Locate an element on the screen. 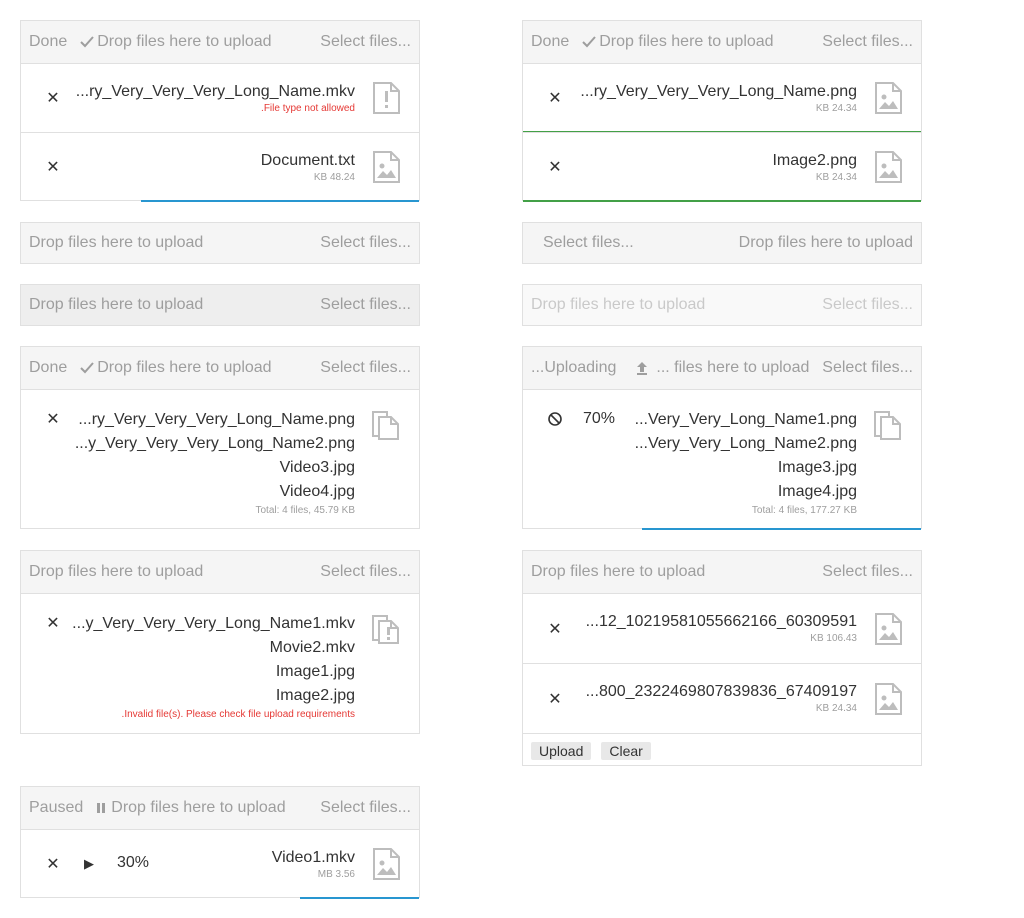 This screenshot has width=1024, height=918. file-name: Image3.jpg is located at coordinates (817, 467).